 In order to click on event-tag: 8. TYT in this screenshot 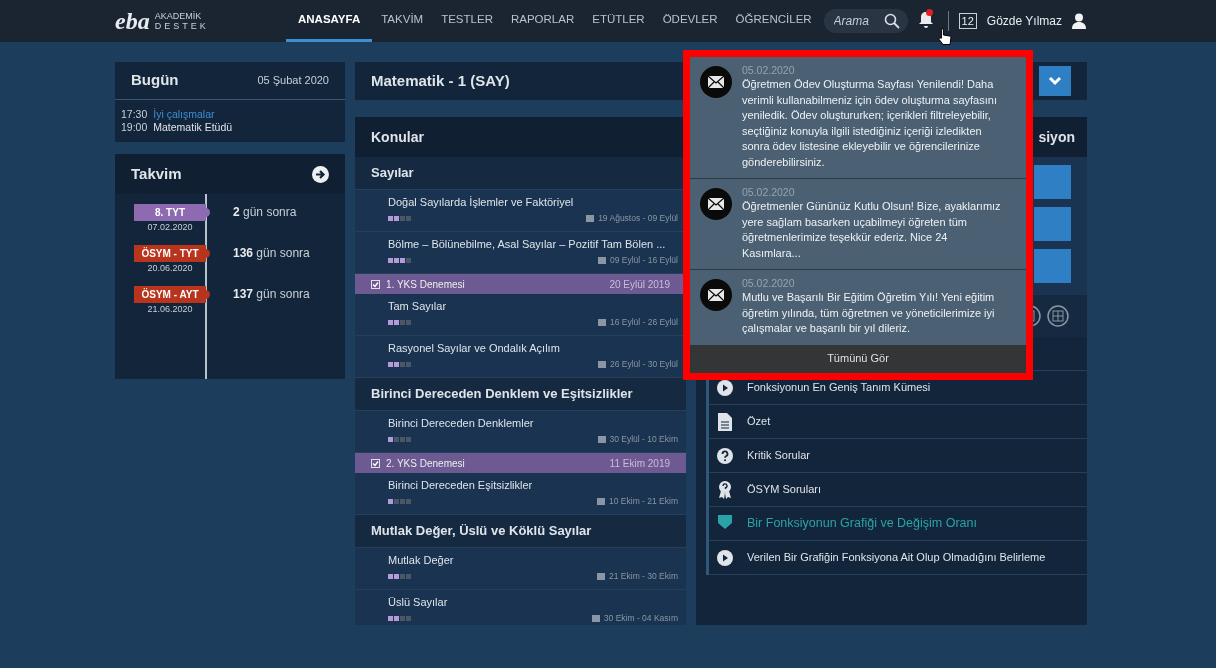, I will do `click(170, 212)`.